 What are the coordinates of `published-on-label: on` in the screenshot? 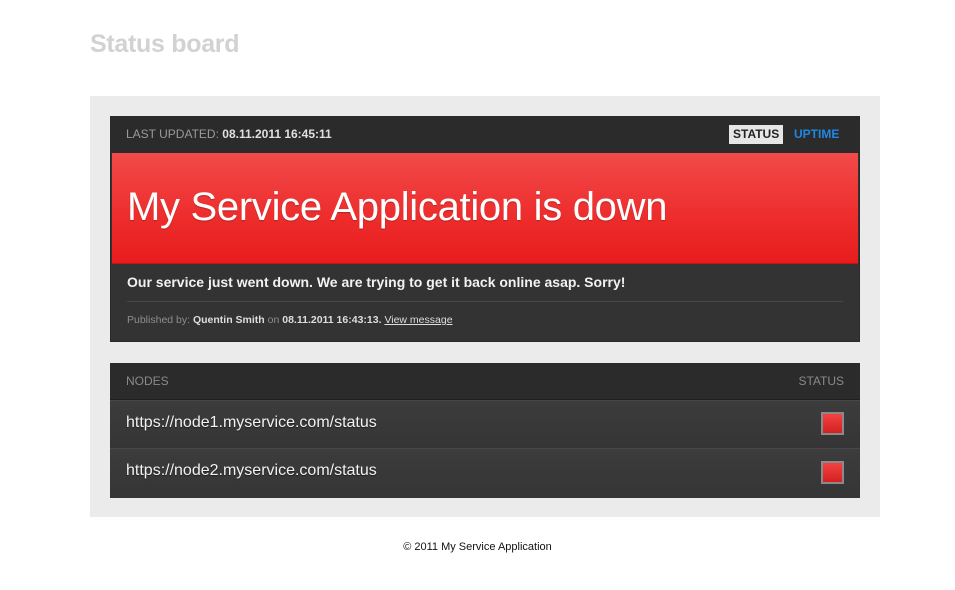 It's located at (273, 320).